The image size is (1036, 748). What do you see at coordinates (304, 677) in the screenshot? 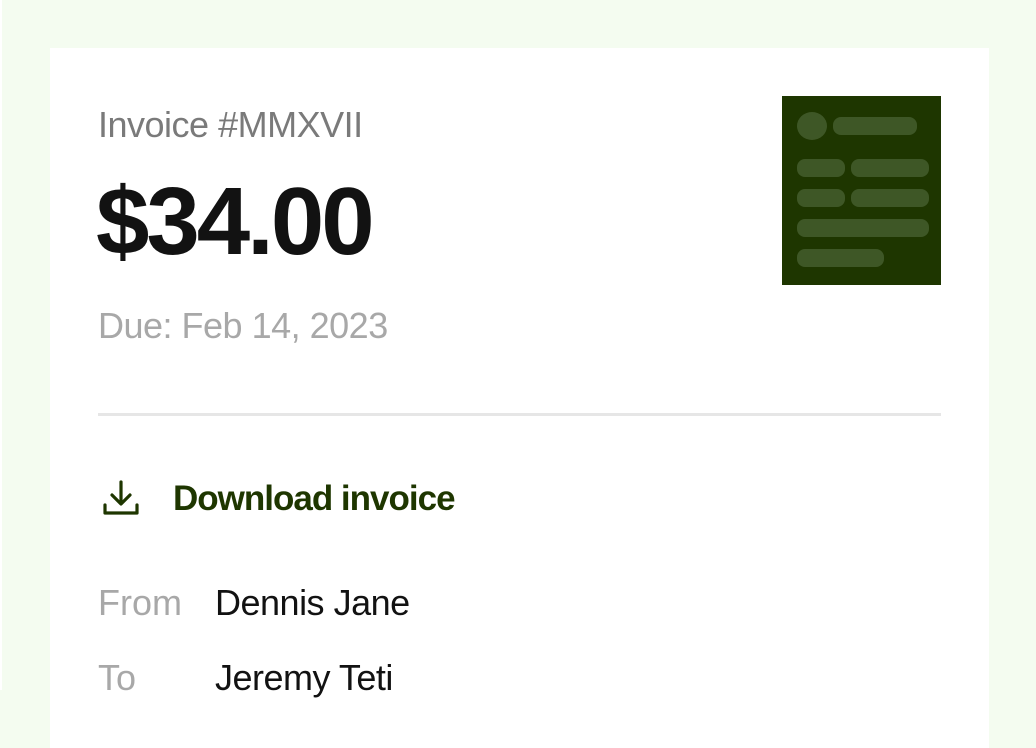
I see `to-value: Jeremy Teti` at bounding box center [304, 677].